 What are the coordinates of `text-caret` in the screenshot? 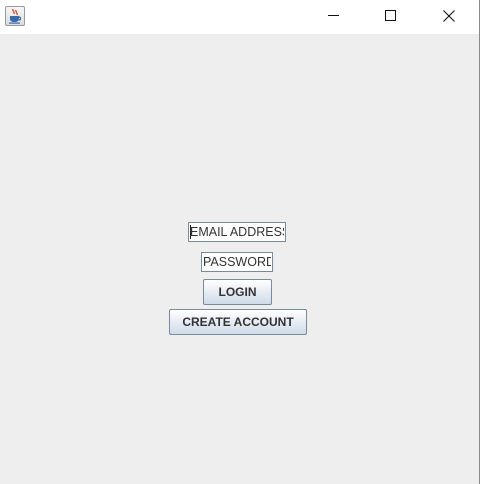 It's located at (190, 232).